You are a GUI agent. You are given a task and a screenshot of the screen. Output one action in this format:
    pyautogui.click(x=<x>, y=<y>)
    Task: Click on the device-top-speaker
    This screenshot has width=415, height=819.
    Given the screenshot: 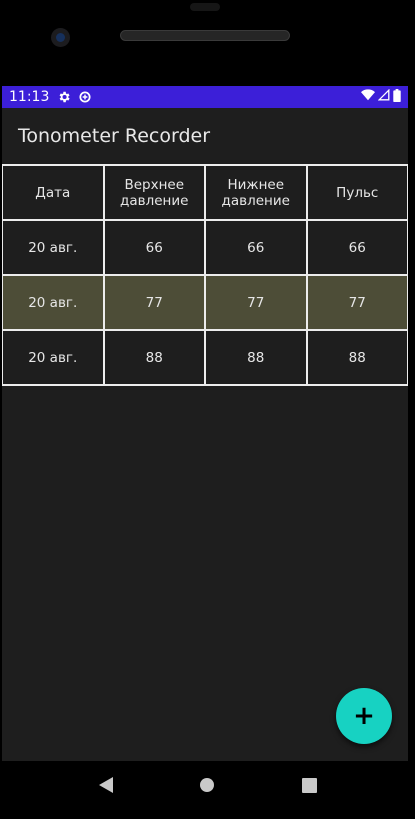 What is the action you would take?
    pyautogui.click(x=205, y=7)
    